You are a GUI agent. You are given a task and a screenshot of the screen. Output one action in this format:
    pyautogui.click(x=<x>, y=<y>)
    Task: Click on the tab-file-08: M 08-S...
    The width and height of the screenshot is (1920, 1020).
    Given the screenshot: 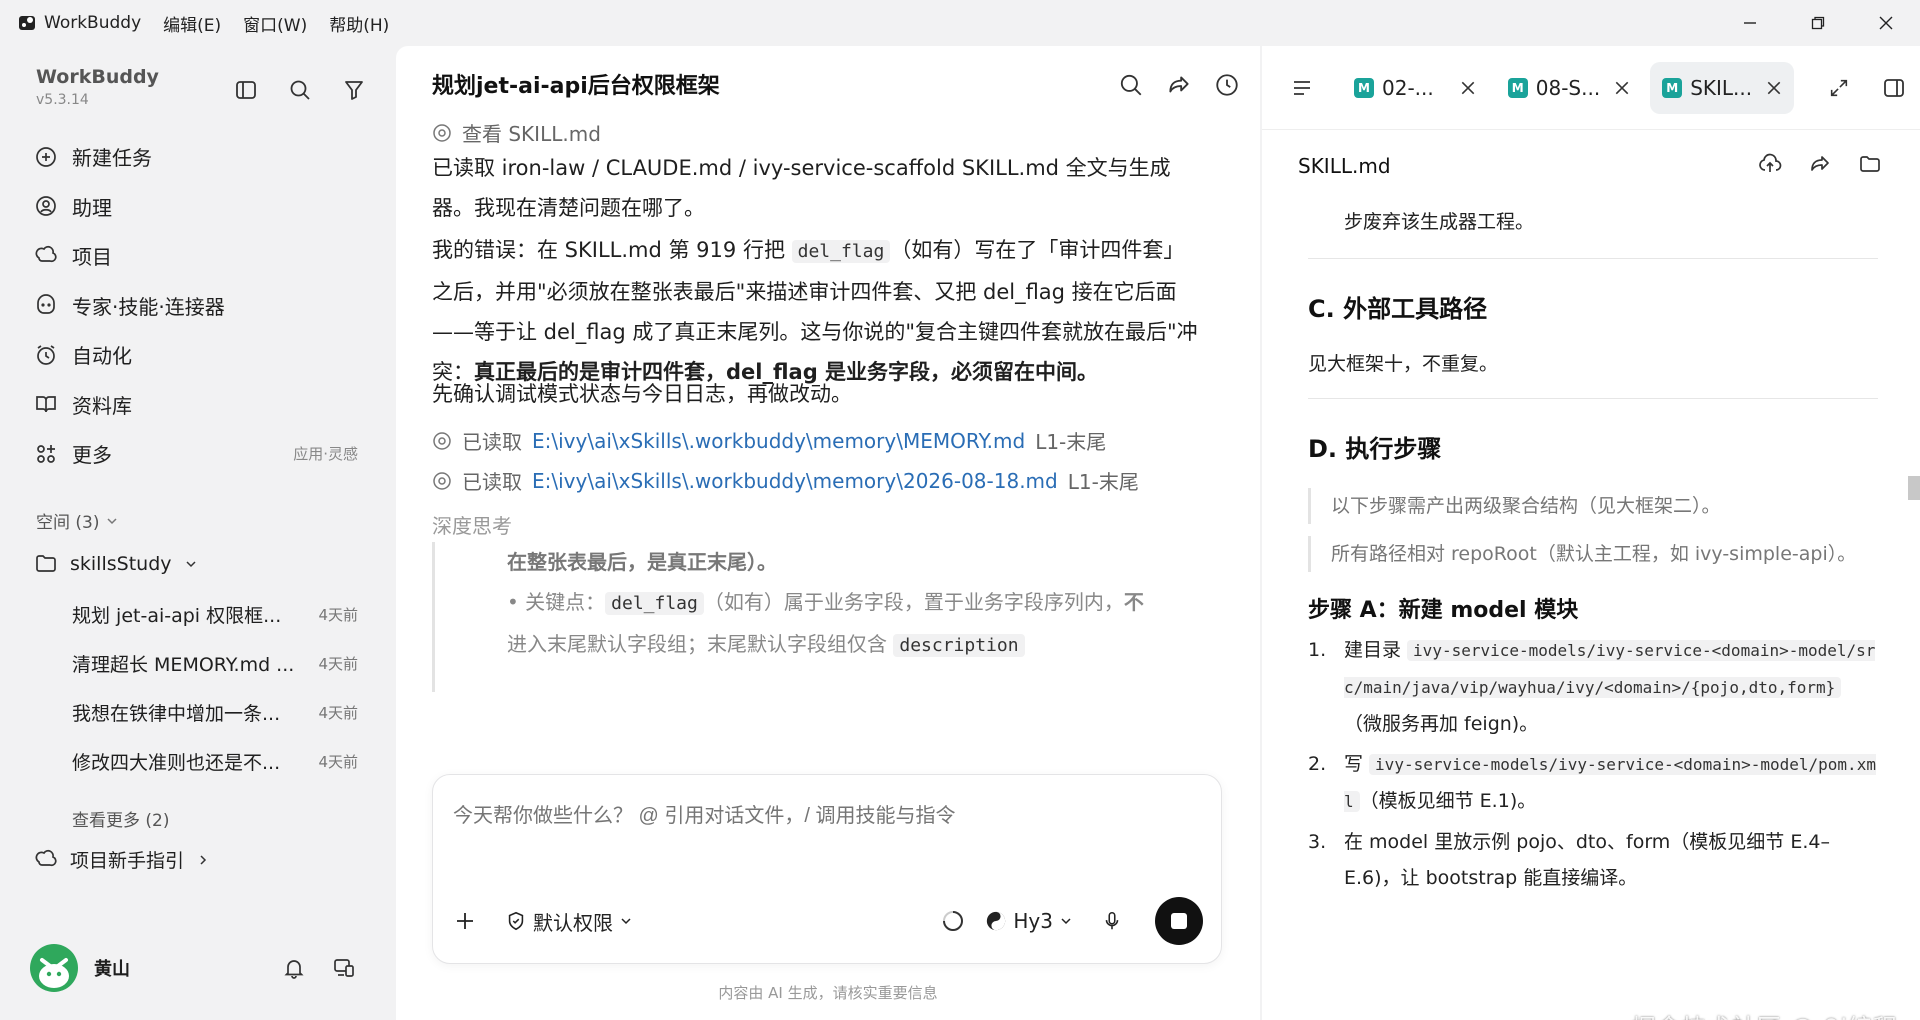 What is the action you would take?
    pyautogui.click(x=1569, y=88)
    